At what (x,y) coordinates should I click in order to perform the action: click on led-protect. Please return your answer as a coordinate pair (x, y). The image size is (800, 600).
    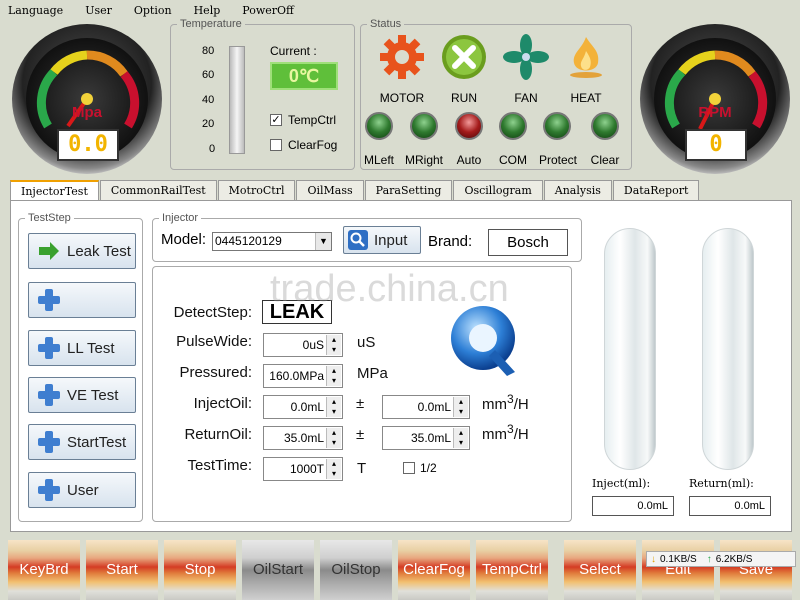
    Looking at the image, I should click on (557, 126).